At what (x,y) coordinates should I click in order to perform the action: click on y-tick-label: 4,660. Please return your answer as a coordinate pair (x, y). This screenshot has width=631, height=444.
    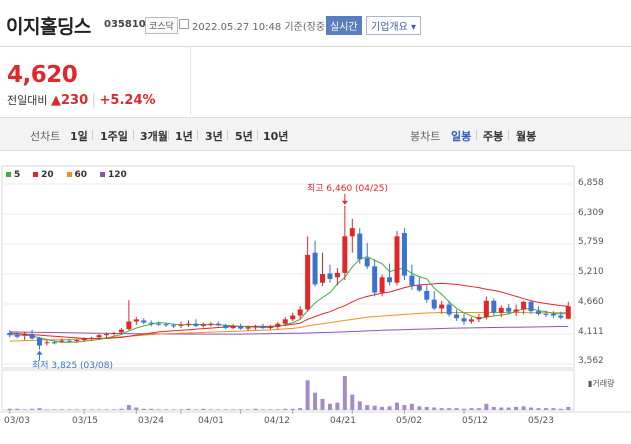
    Looking at the image, I should click on (591, 302).